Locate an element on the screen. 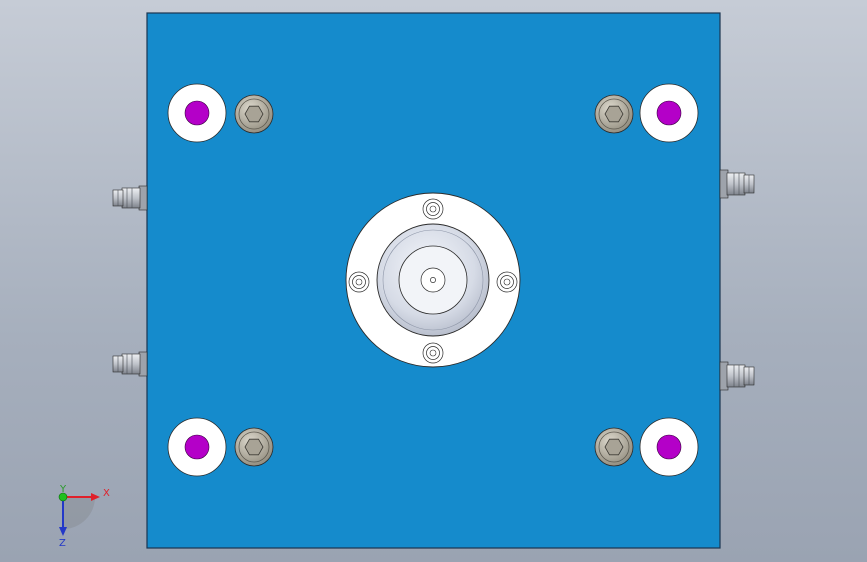 The width and height of the screenshot is (867, 562). ring-screw-left is located at coordinates (359, 282).